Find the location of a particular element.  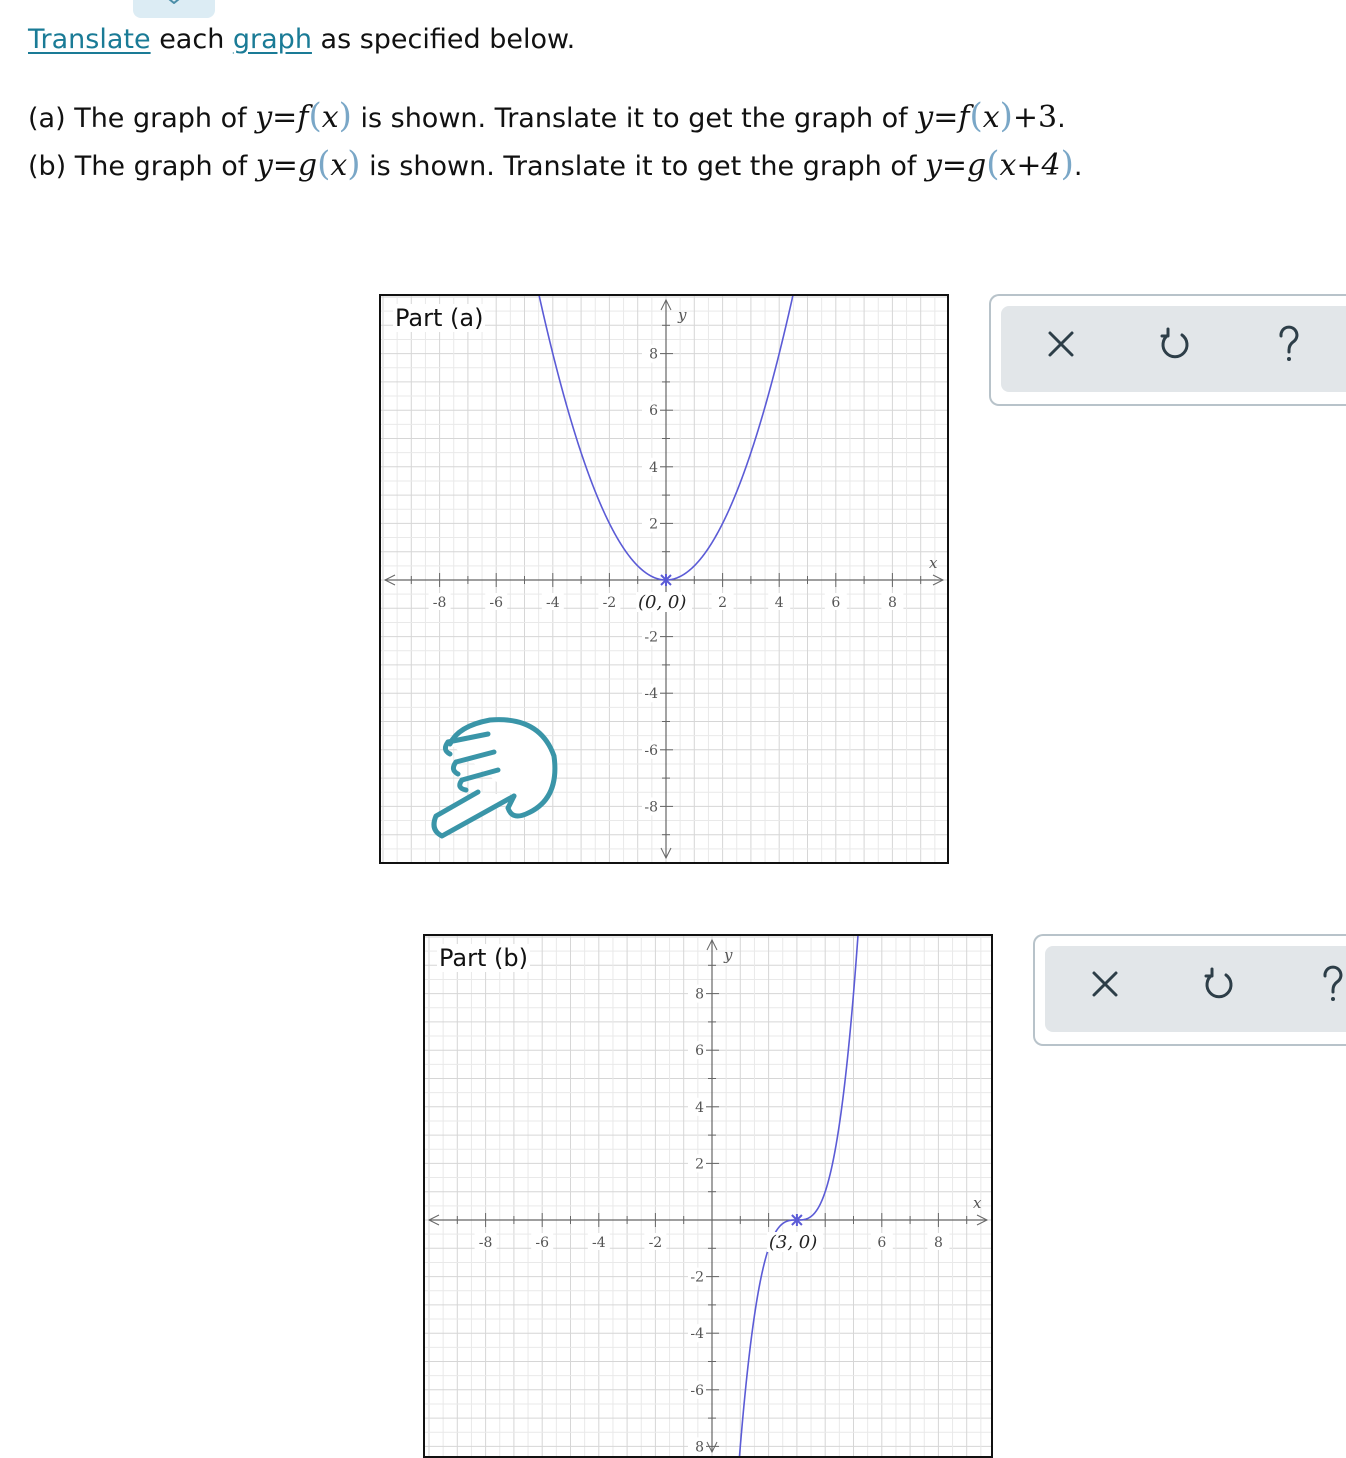

point-label: (3, 0) is located at coordinates (793, 1242).